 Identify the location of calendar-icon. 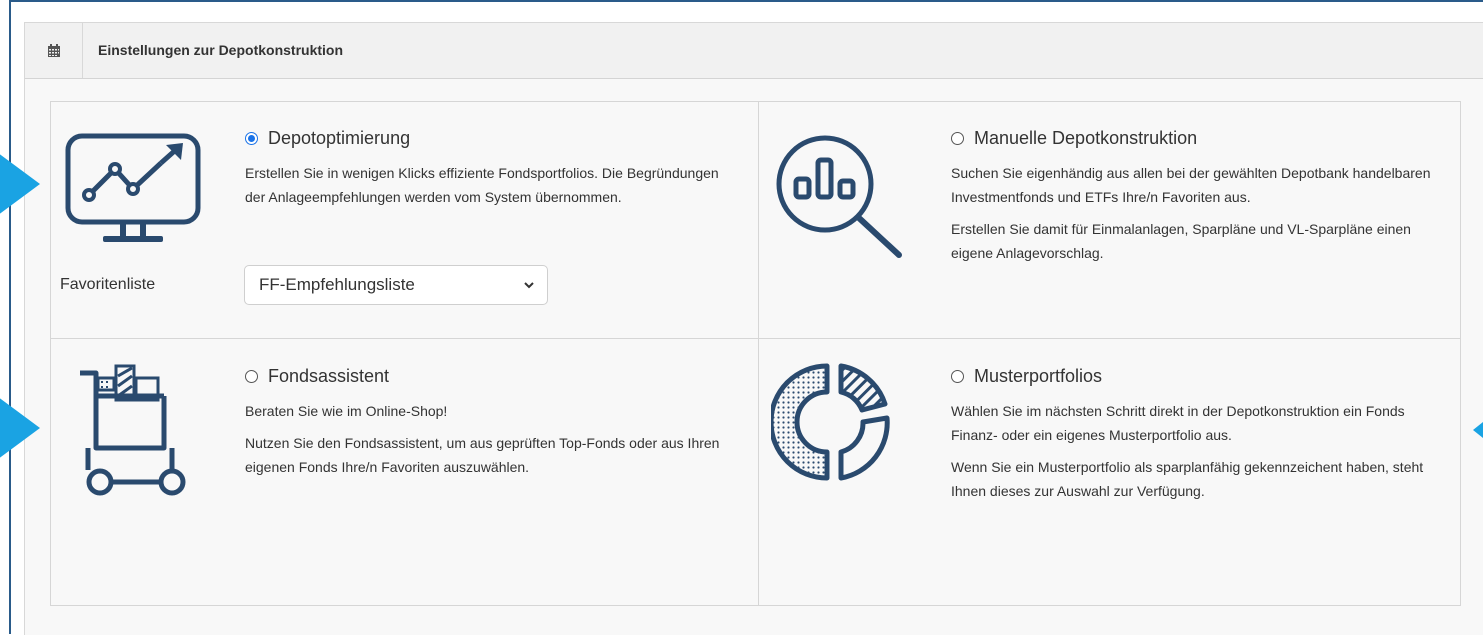
(53, 50).